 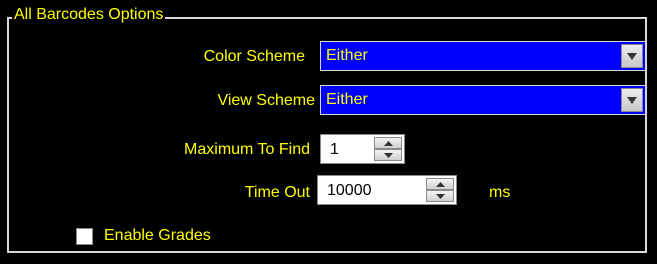 I want to click on view-scheme-value: Either, so click(x=347, y=99).